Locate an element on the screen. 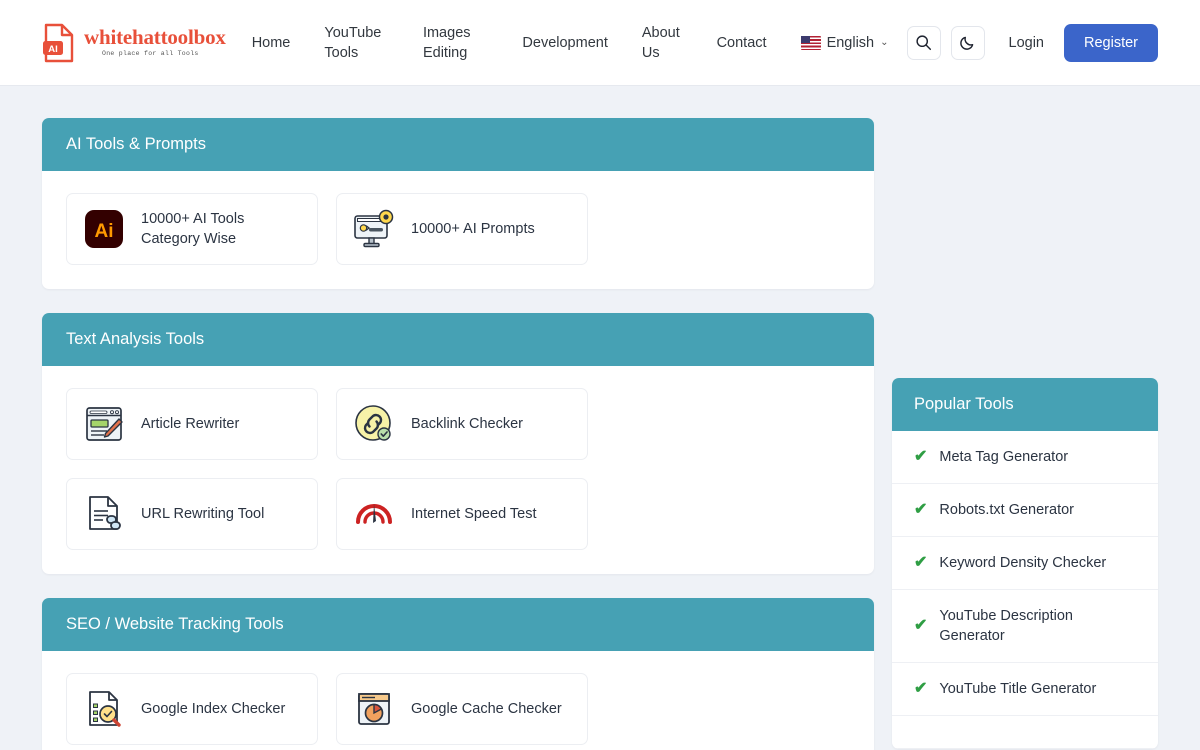  tool-card-google-index-checker: Google Index Checker is located at coordinates (192, 709).